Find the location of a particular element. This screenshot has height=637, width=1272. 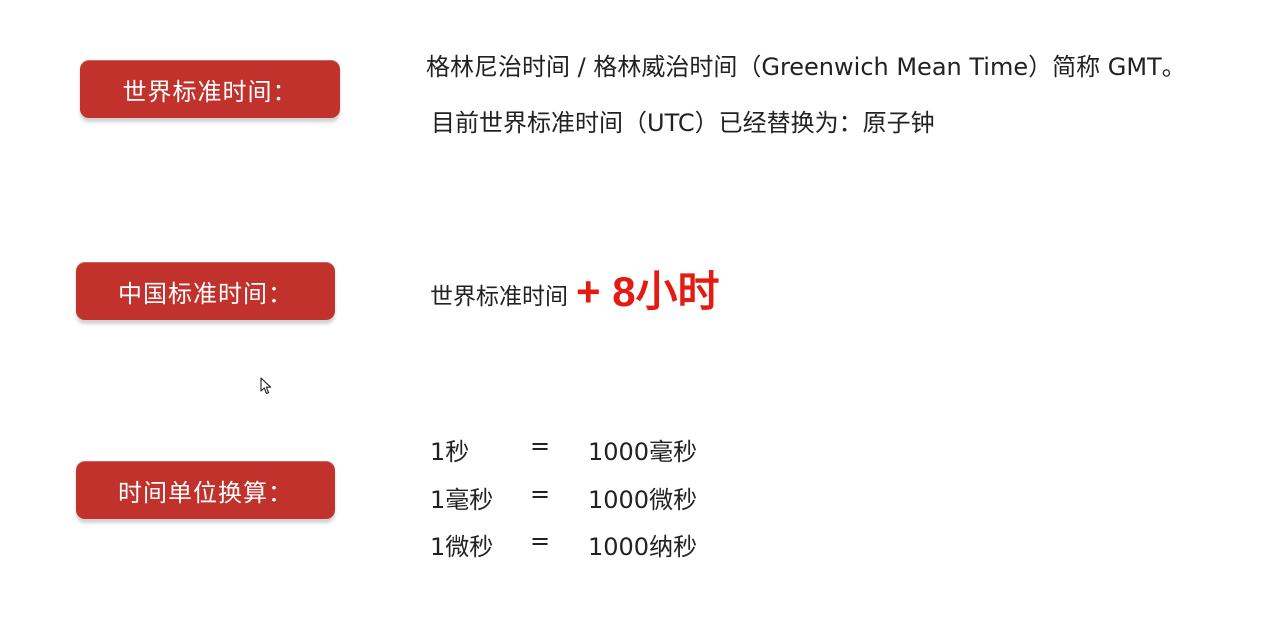

conversion-right: 1000毫秒 is located at coordinates (643, 452).